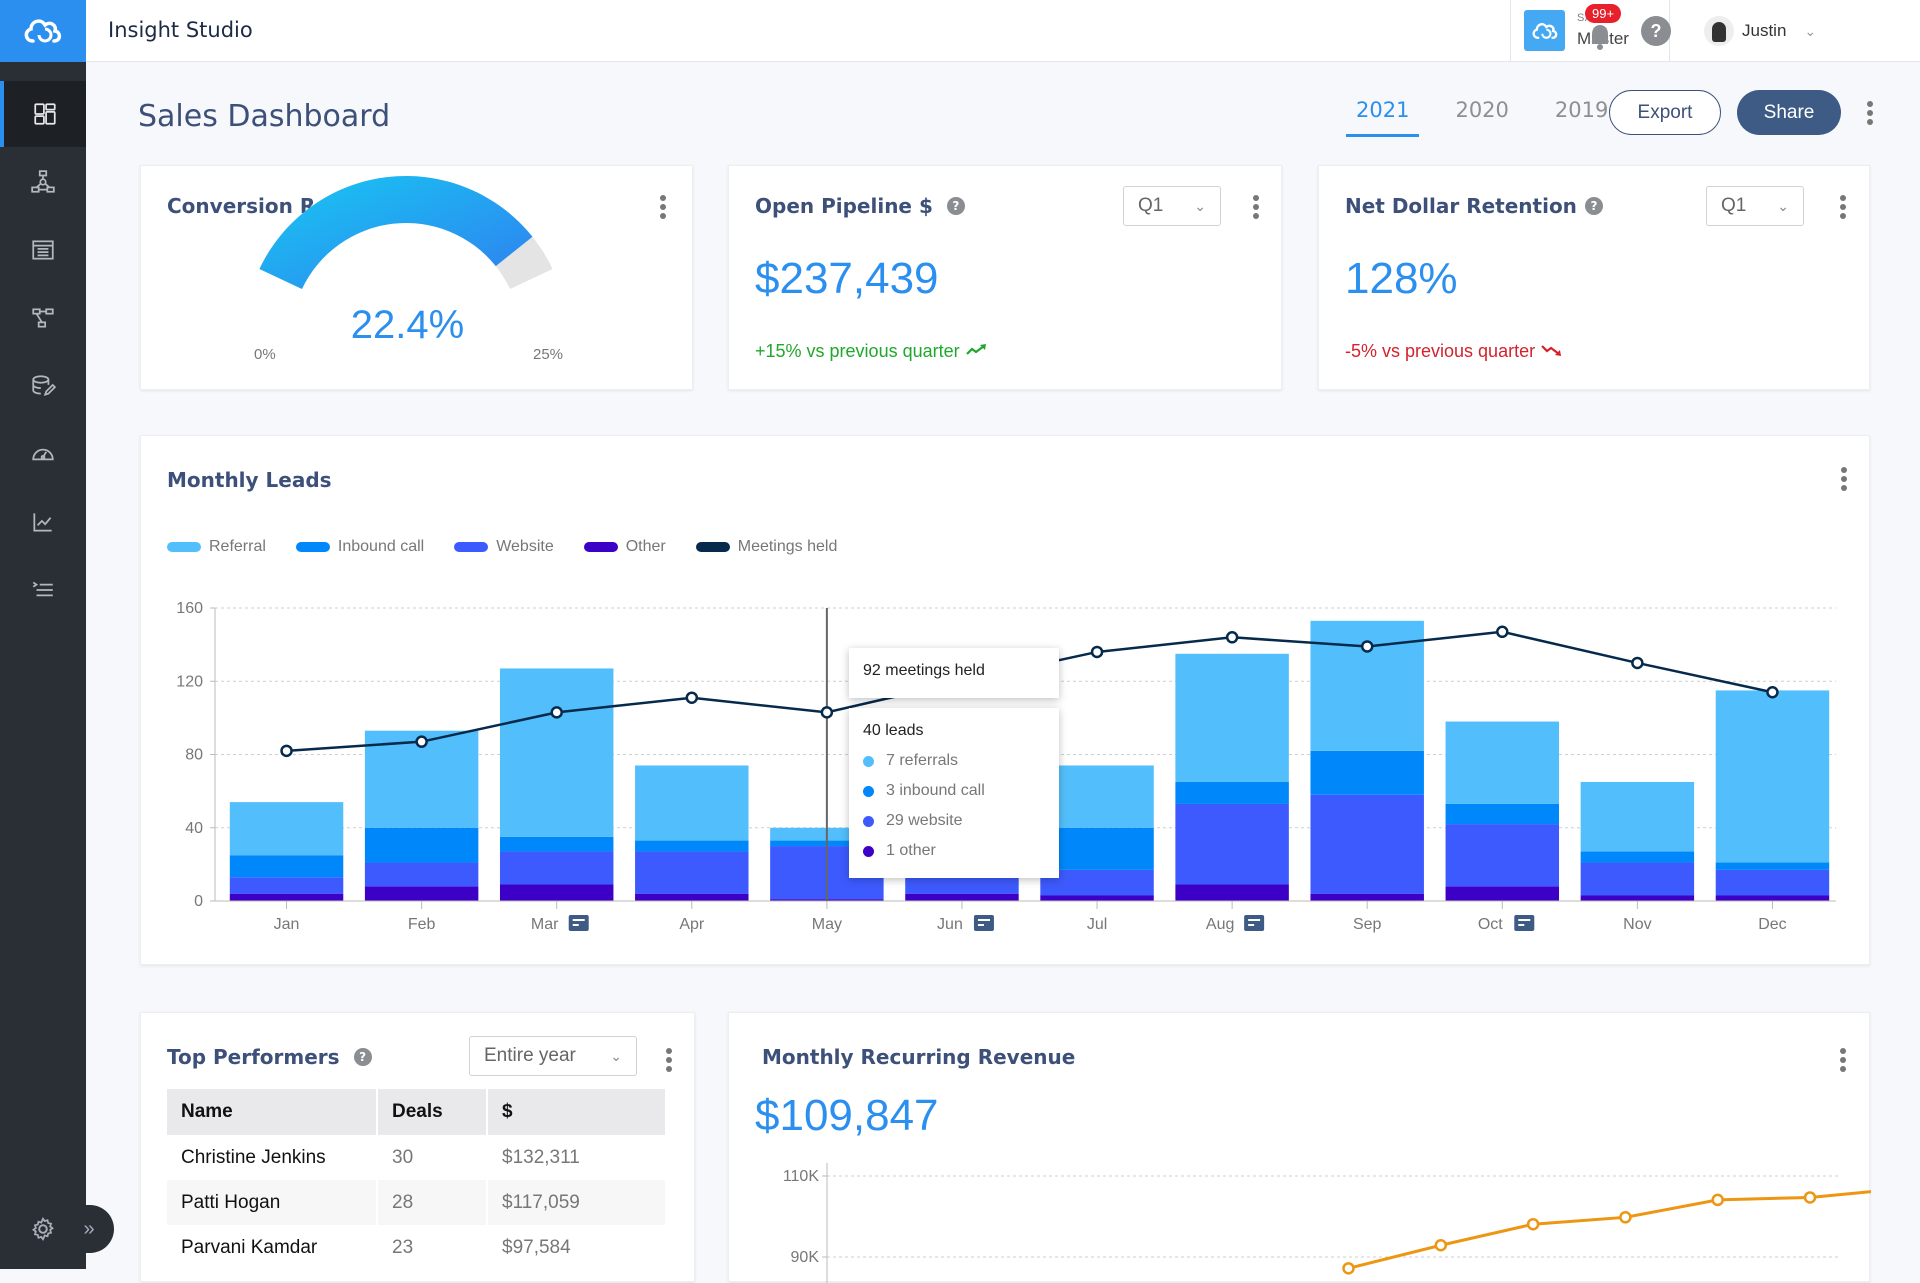 The height and width of the screenshot is (1283, 1920). I want to click on bar-other-dec, so click(1772, 898).